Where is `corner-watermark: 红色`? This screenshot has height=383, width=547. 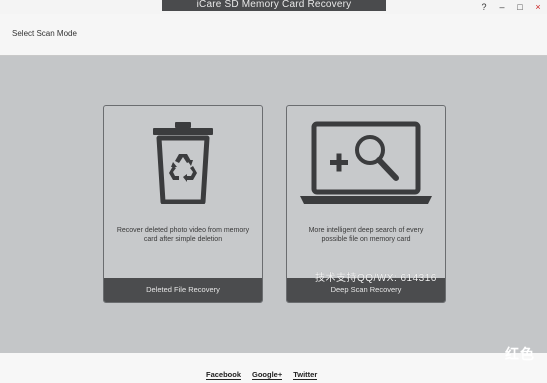
corner-watermark: 红色 is located at coordinates (520, 354).